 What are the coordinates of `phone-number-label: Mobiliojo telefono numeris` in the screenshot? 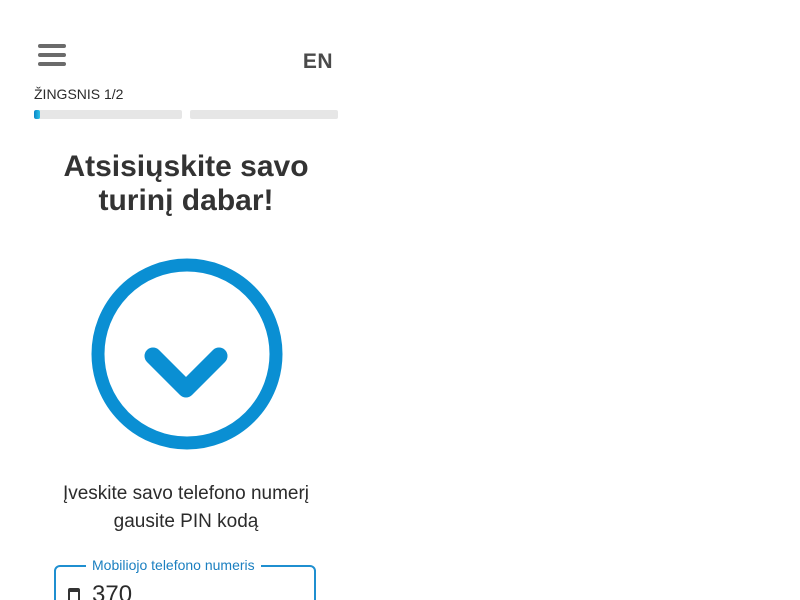 It's located at (173, 565).